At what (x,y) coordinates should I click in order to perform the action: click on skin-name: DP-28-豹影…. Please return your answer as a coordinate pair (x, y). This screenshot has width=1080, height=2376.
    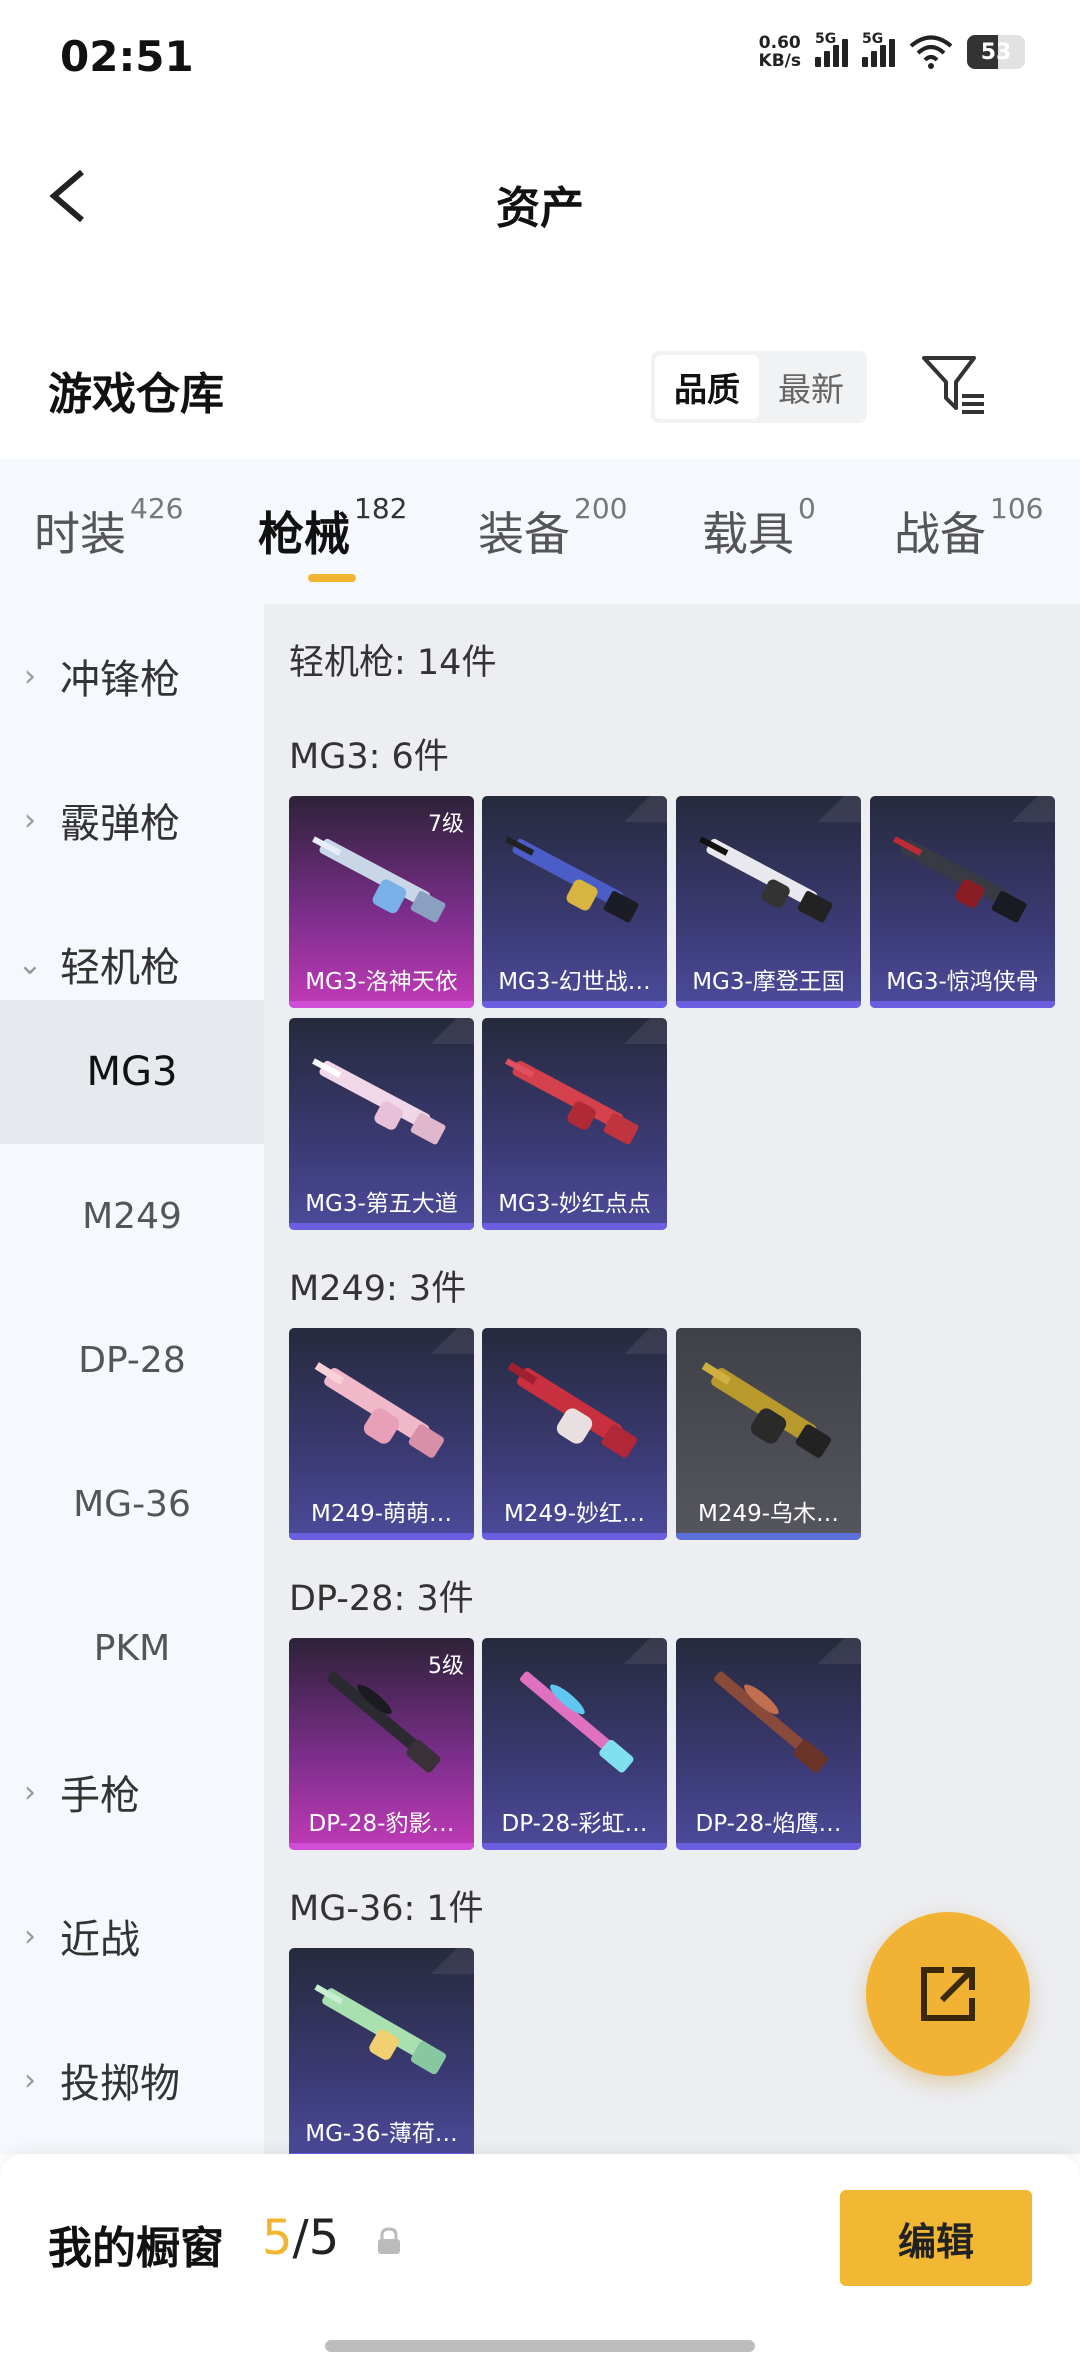
    Looking at the image, I should click on (381, 1824).